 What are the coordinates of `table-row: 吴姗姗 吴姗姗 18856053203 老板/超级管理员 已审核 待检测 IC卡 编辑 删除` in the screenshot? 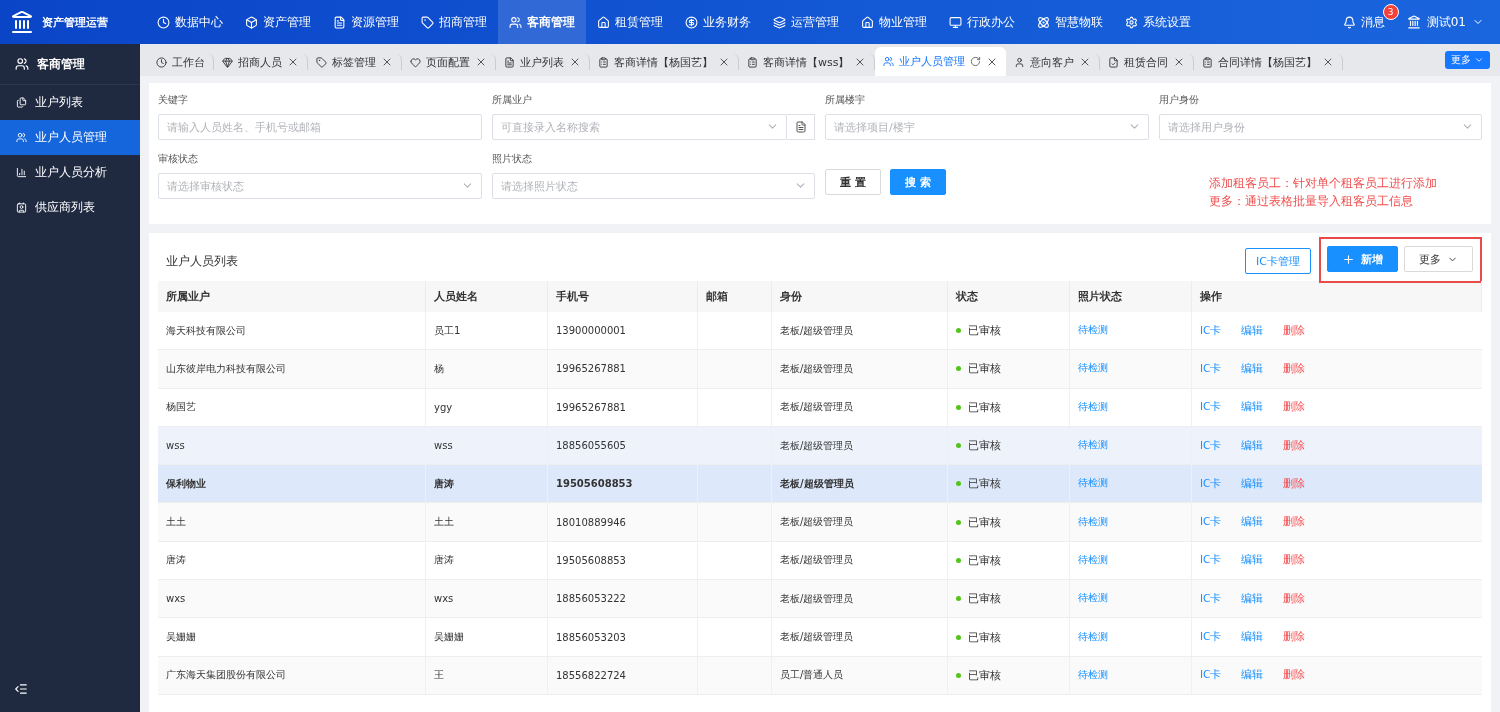 It's located at (820, 637).